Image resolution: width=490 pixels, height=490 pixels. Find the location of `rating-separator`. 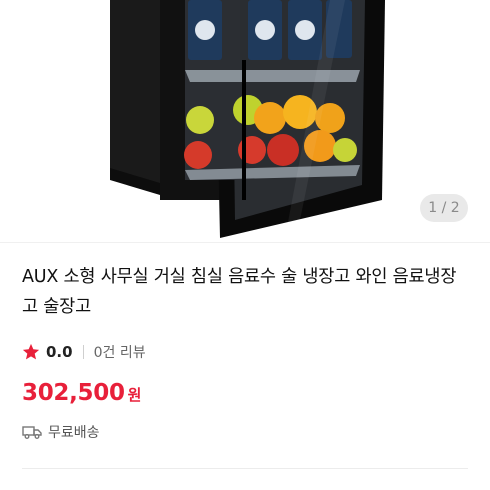

rating-separator is located at coordinates (83, 352).